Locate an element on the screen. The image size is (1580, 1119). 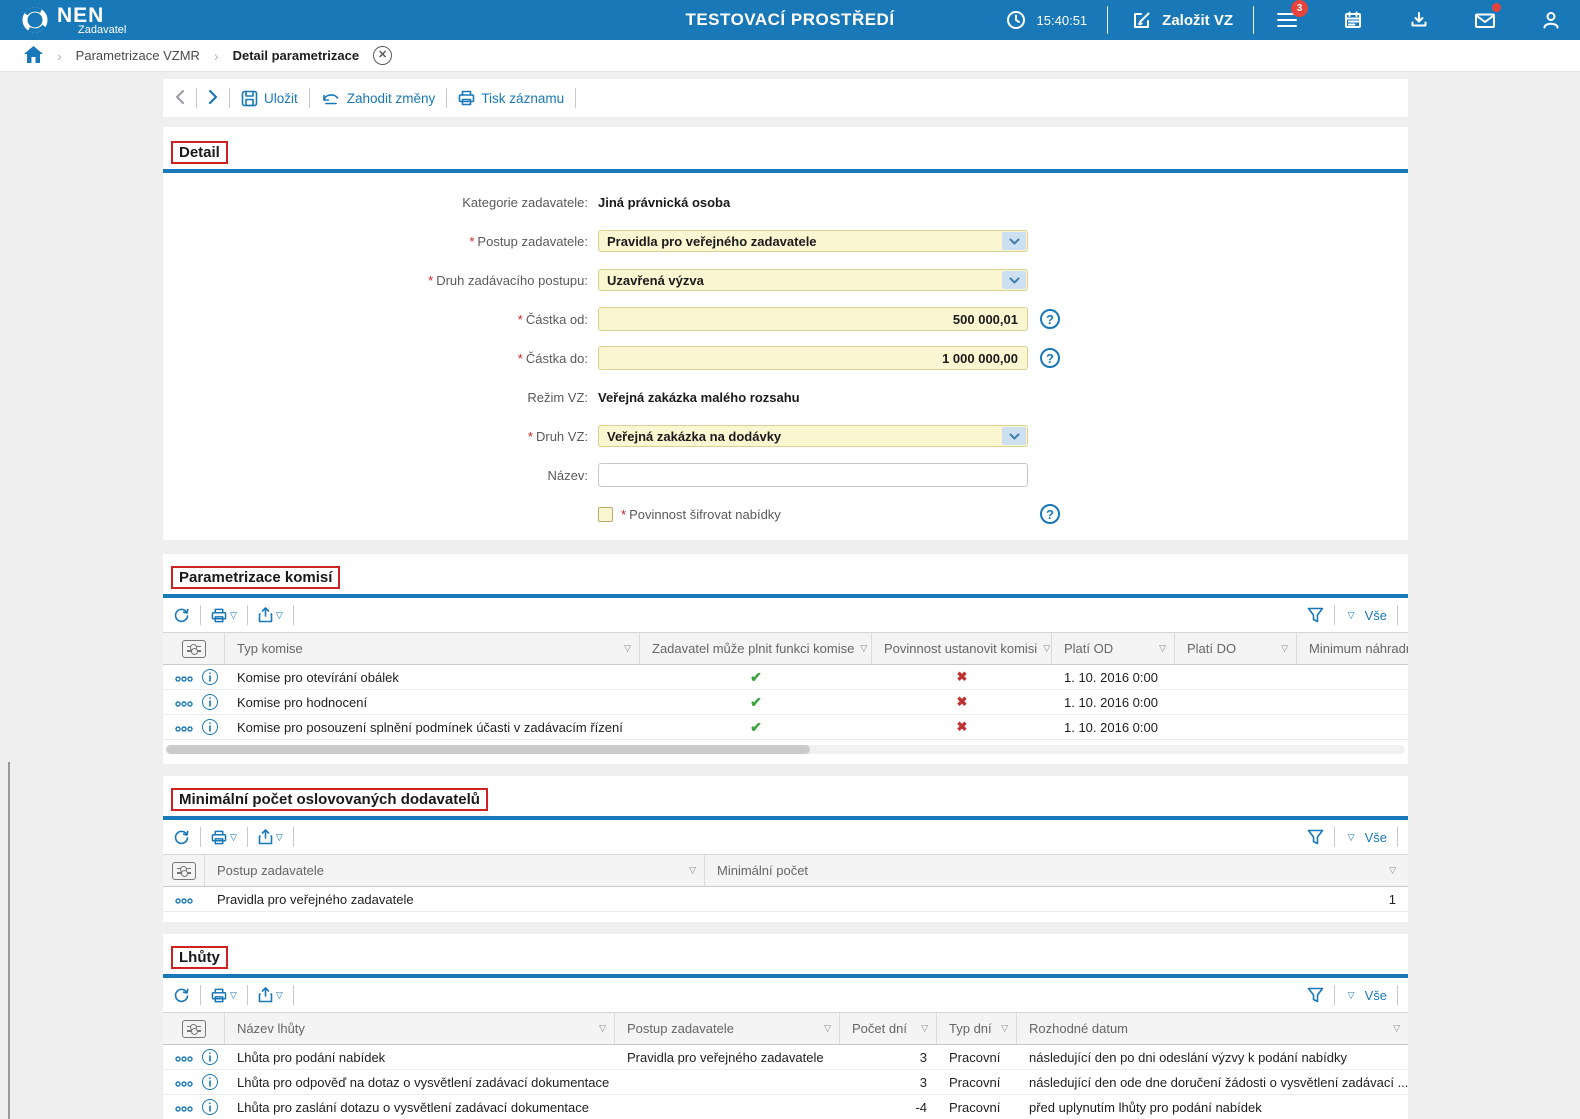
menu-icon: 3 is located at coordinates (1291, 16).